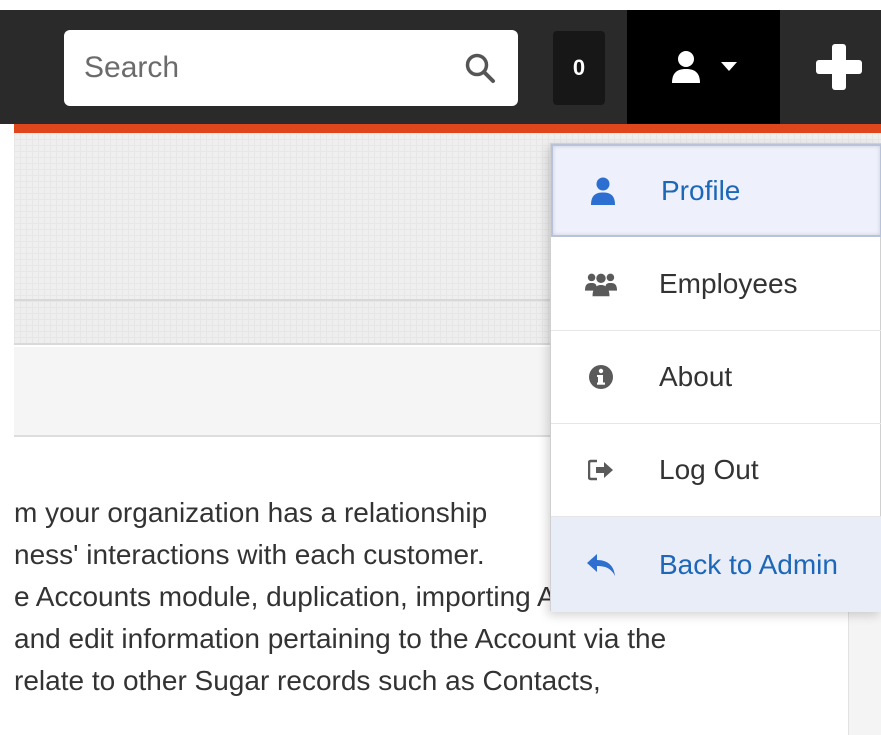 The image size is (881, 735). I want to click on menu-item-profile: Profile, so click(716, 190).